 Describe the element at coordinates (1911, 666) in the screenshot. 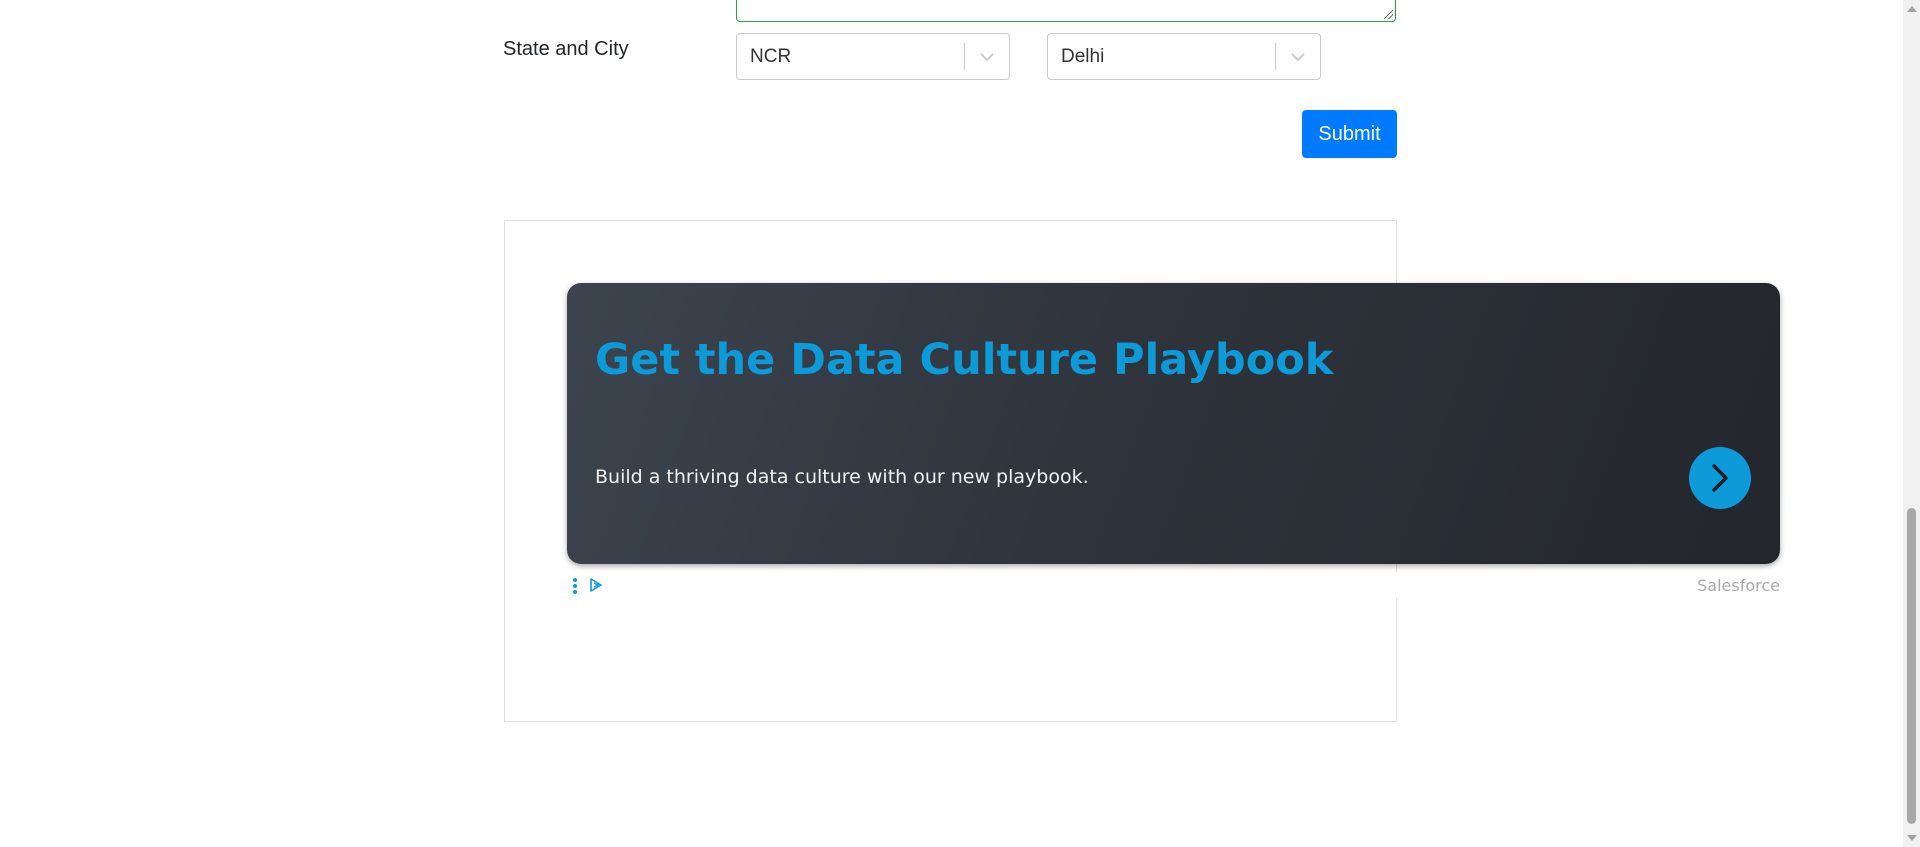

I see `scrollbar-thumb` at that location.